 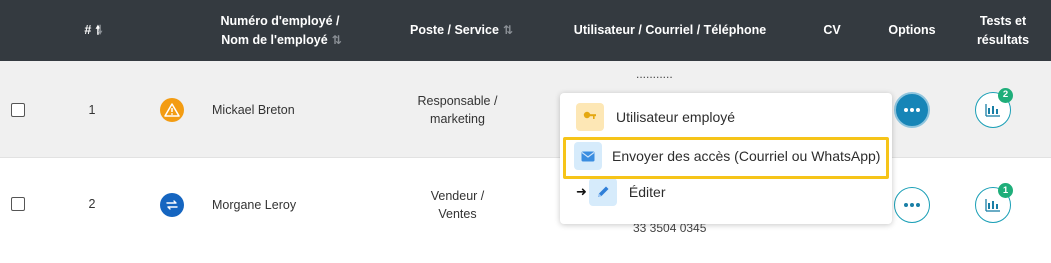 I want to click on tests-results-button: 2, so click(x=994, y=107).